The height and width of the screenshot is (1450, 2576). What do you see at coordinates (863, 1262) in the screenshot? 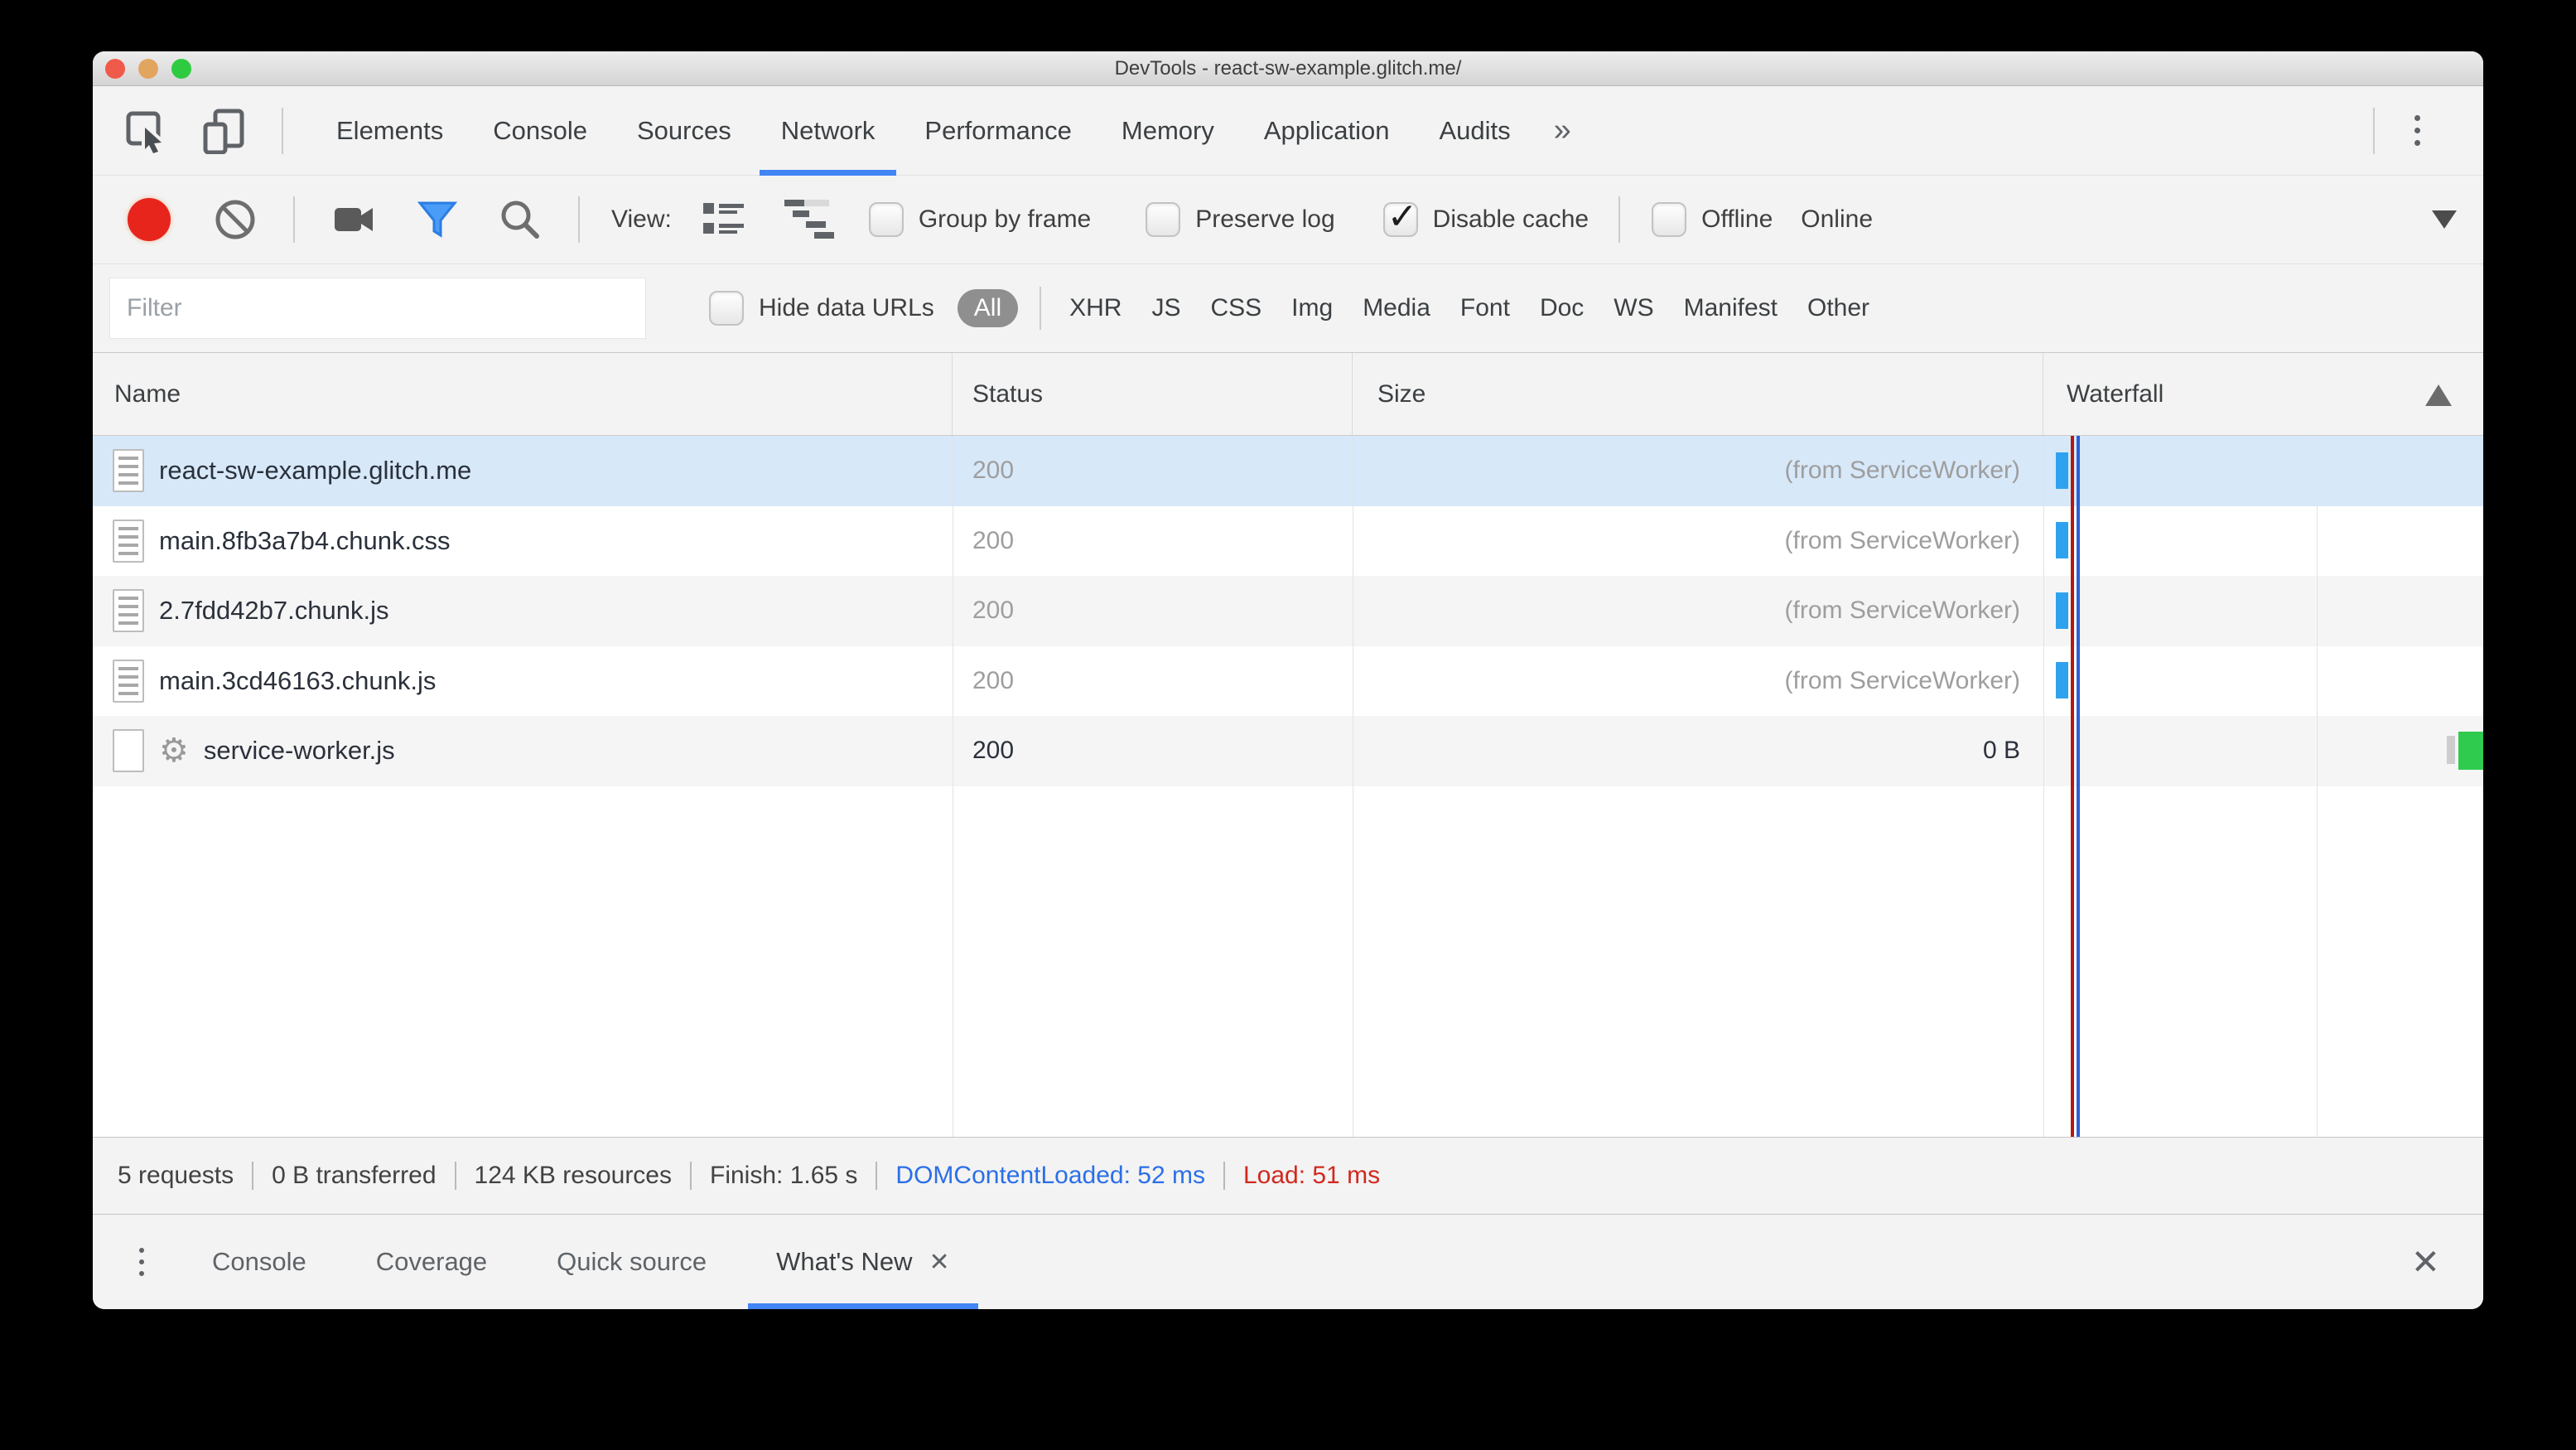
I see `drawer-tab-whats-new: What's New ✕` at bounding box center [863, 1262].